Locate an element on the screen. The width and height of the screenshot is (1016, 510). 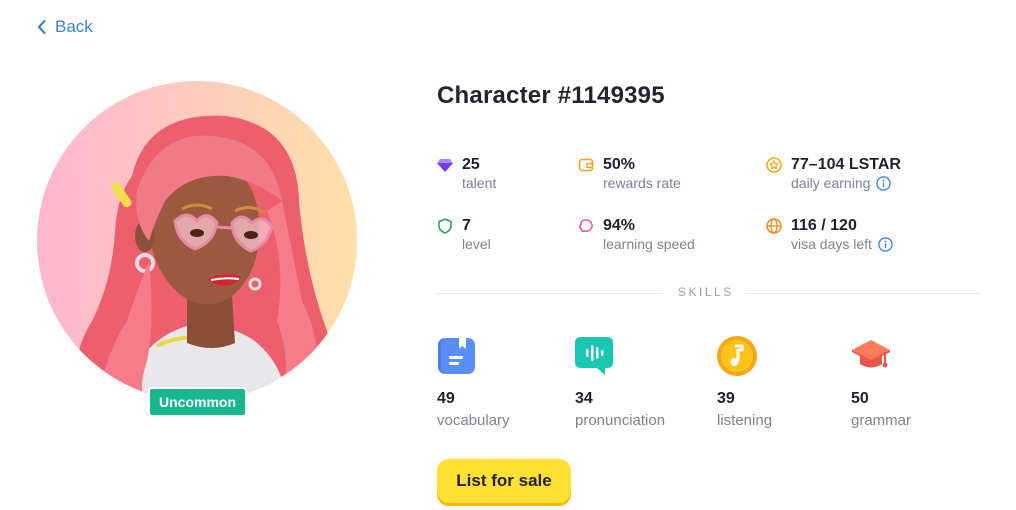
skill-listening: 39 listening is located at coordinates (744, 382).